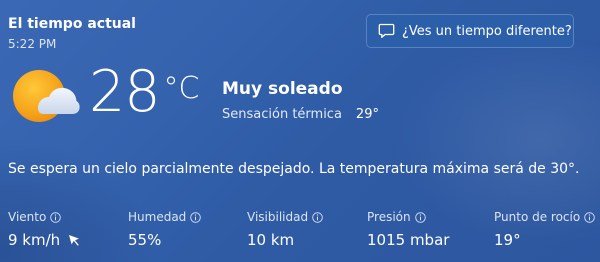 The width and height of the screenshot is (600, 262). Describe the element at coordinates (34, 240) in the screenshot. I see `detail-value: 9 km/h` at that location.